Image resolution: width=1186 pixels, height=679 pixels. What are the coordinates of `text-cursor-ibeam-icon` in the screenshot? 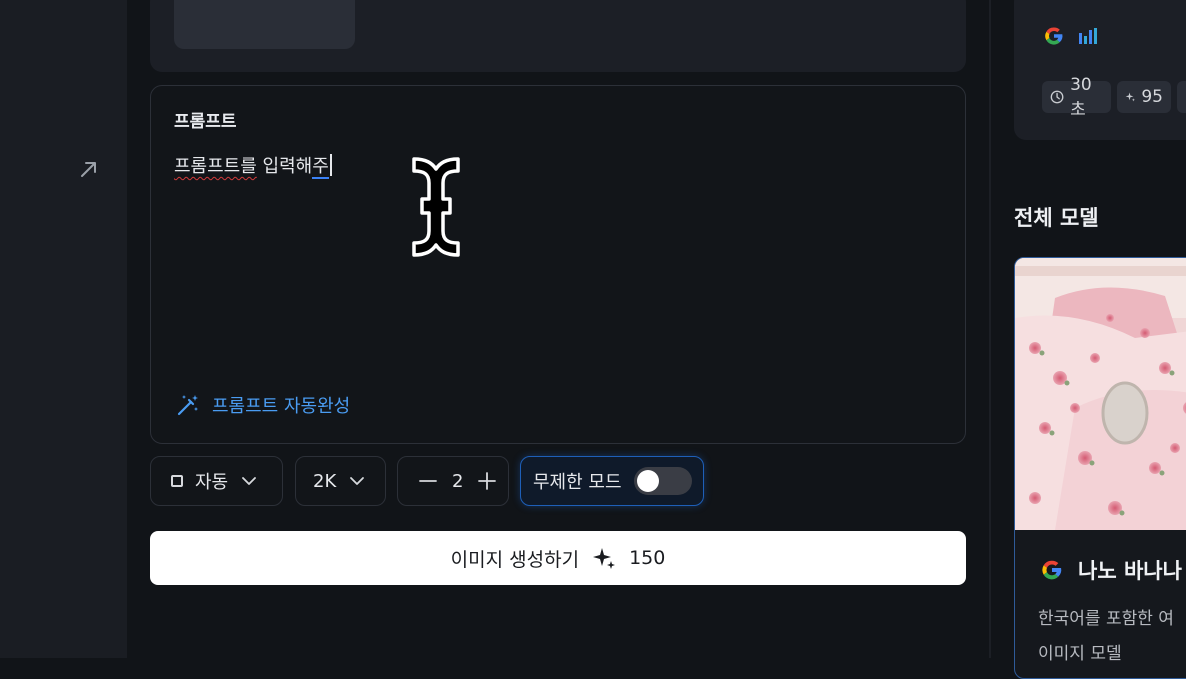 It's located at (436, 207).